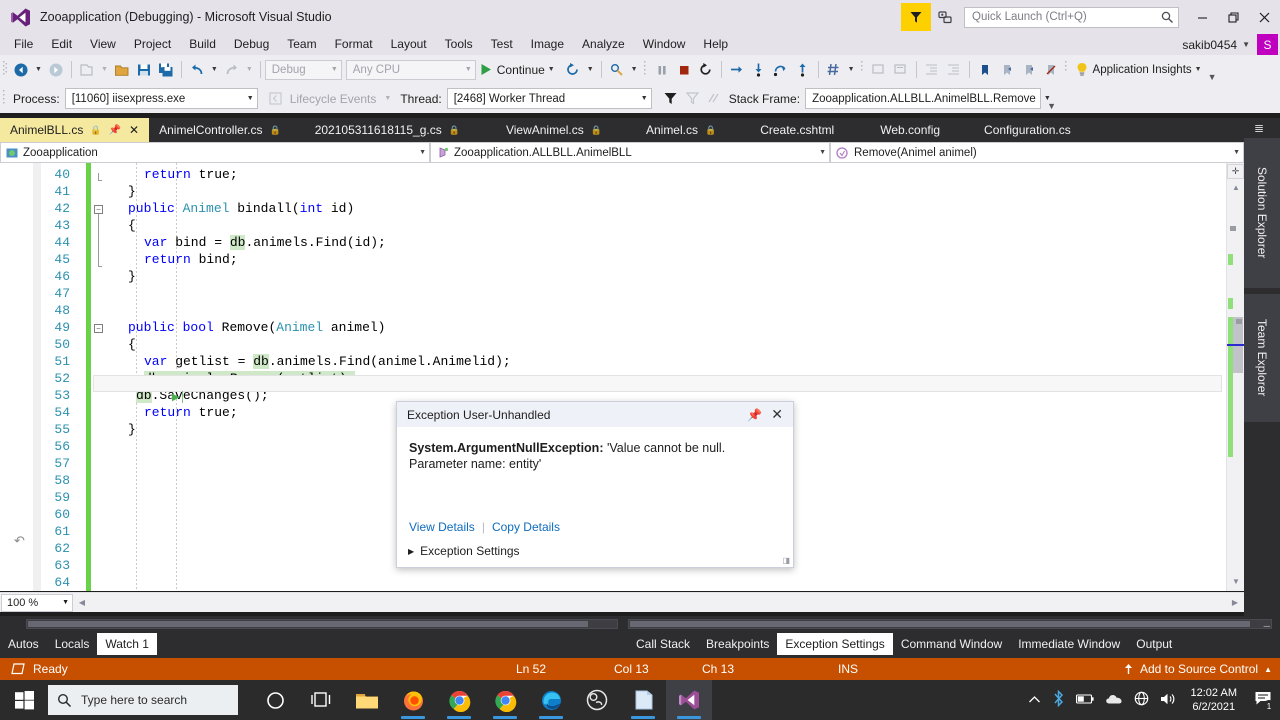 The image size is (1280, 720). Describe the element at coordinates (643, 700) in the screenshot. I see `word-icon` at that location.